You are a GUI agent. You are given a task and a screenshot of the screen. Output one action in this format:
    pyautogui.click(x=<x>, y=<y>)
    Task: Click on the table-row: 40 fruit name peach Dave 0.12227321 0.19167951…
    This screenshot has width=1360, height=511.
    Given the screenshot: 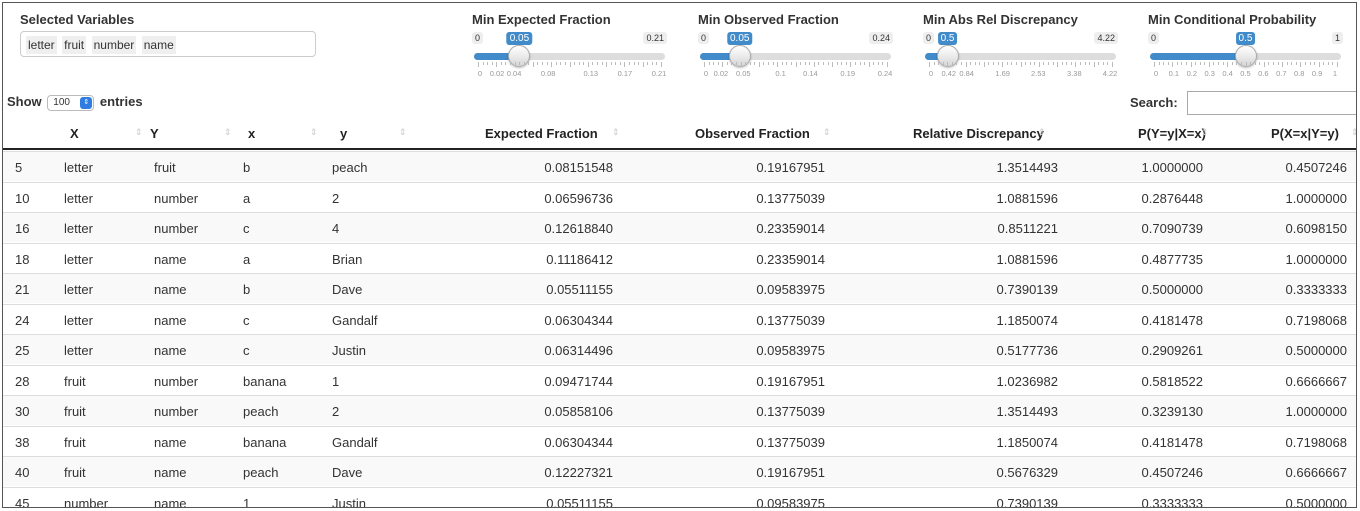 What is the action you would take?
    pyautogui.click(x=679, y=471)
    